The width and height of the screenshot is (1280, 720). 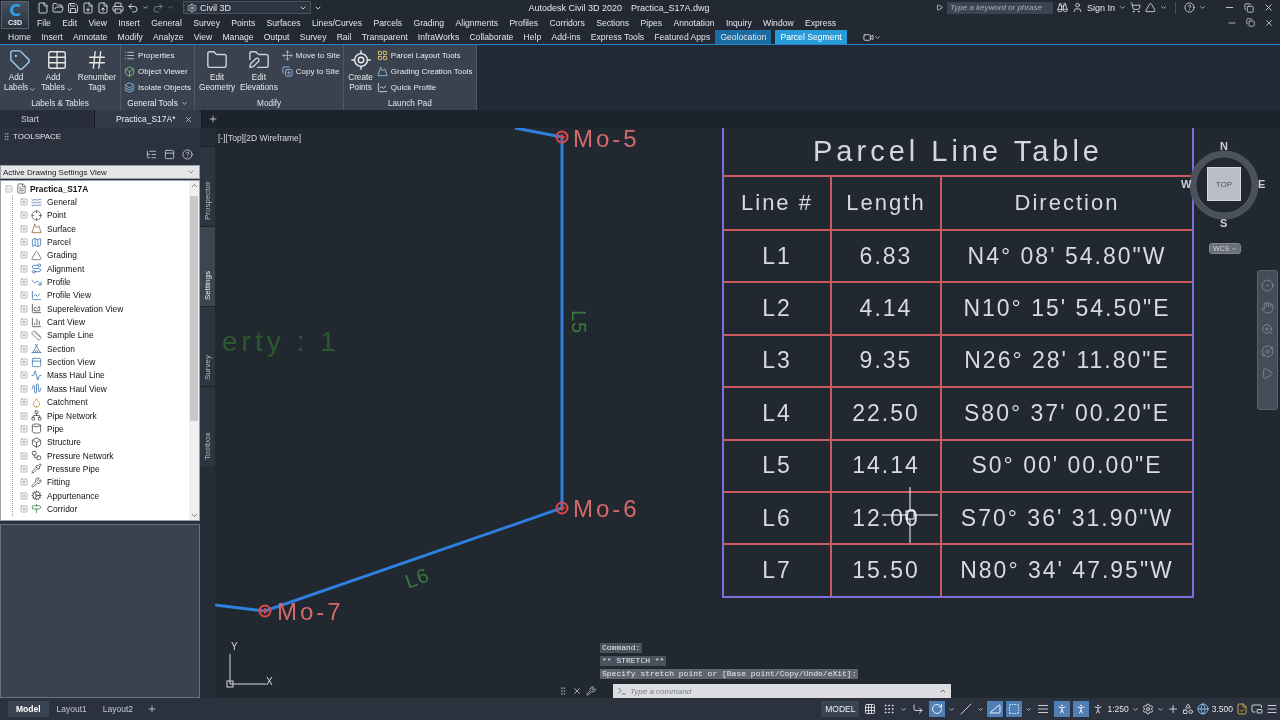 I want to click on ribbon-tab: Help, so click(x=532, y=37).